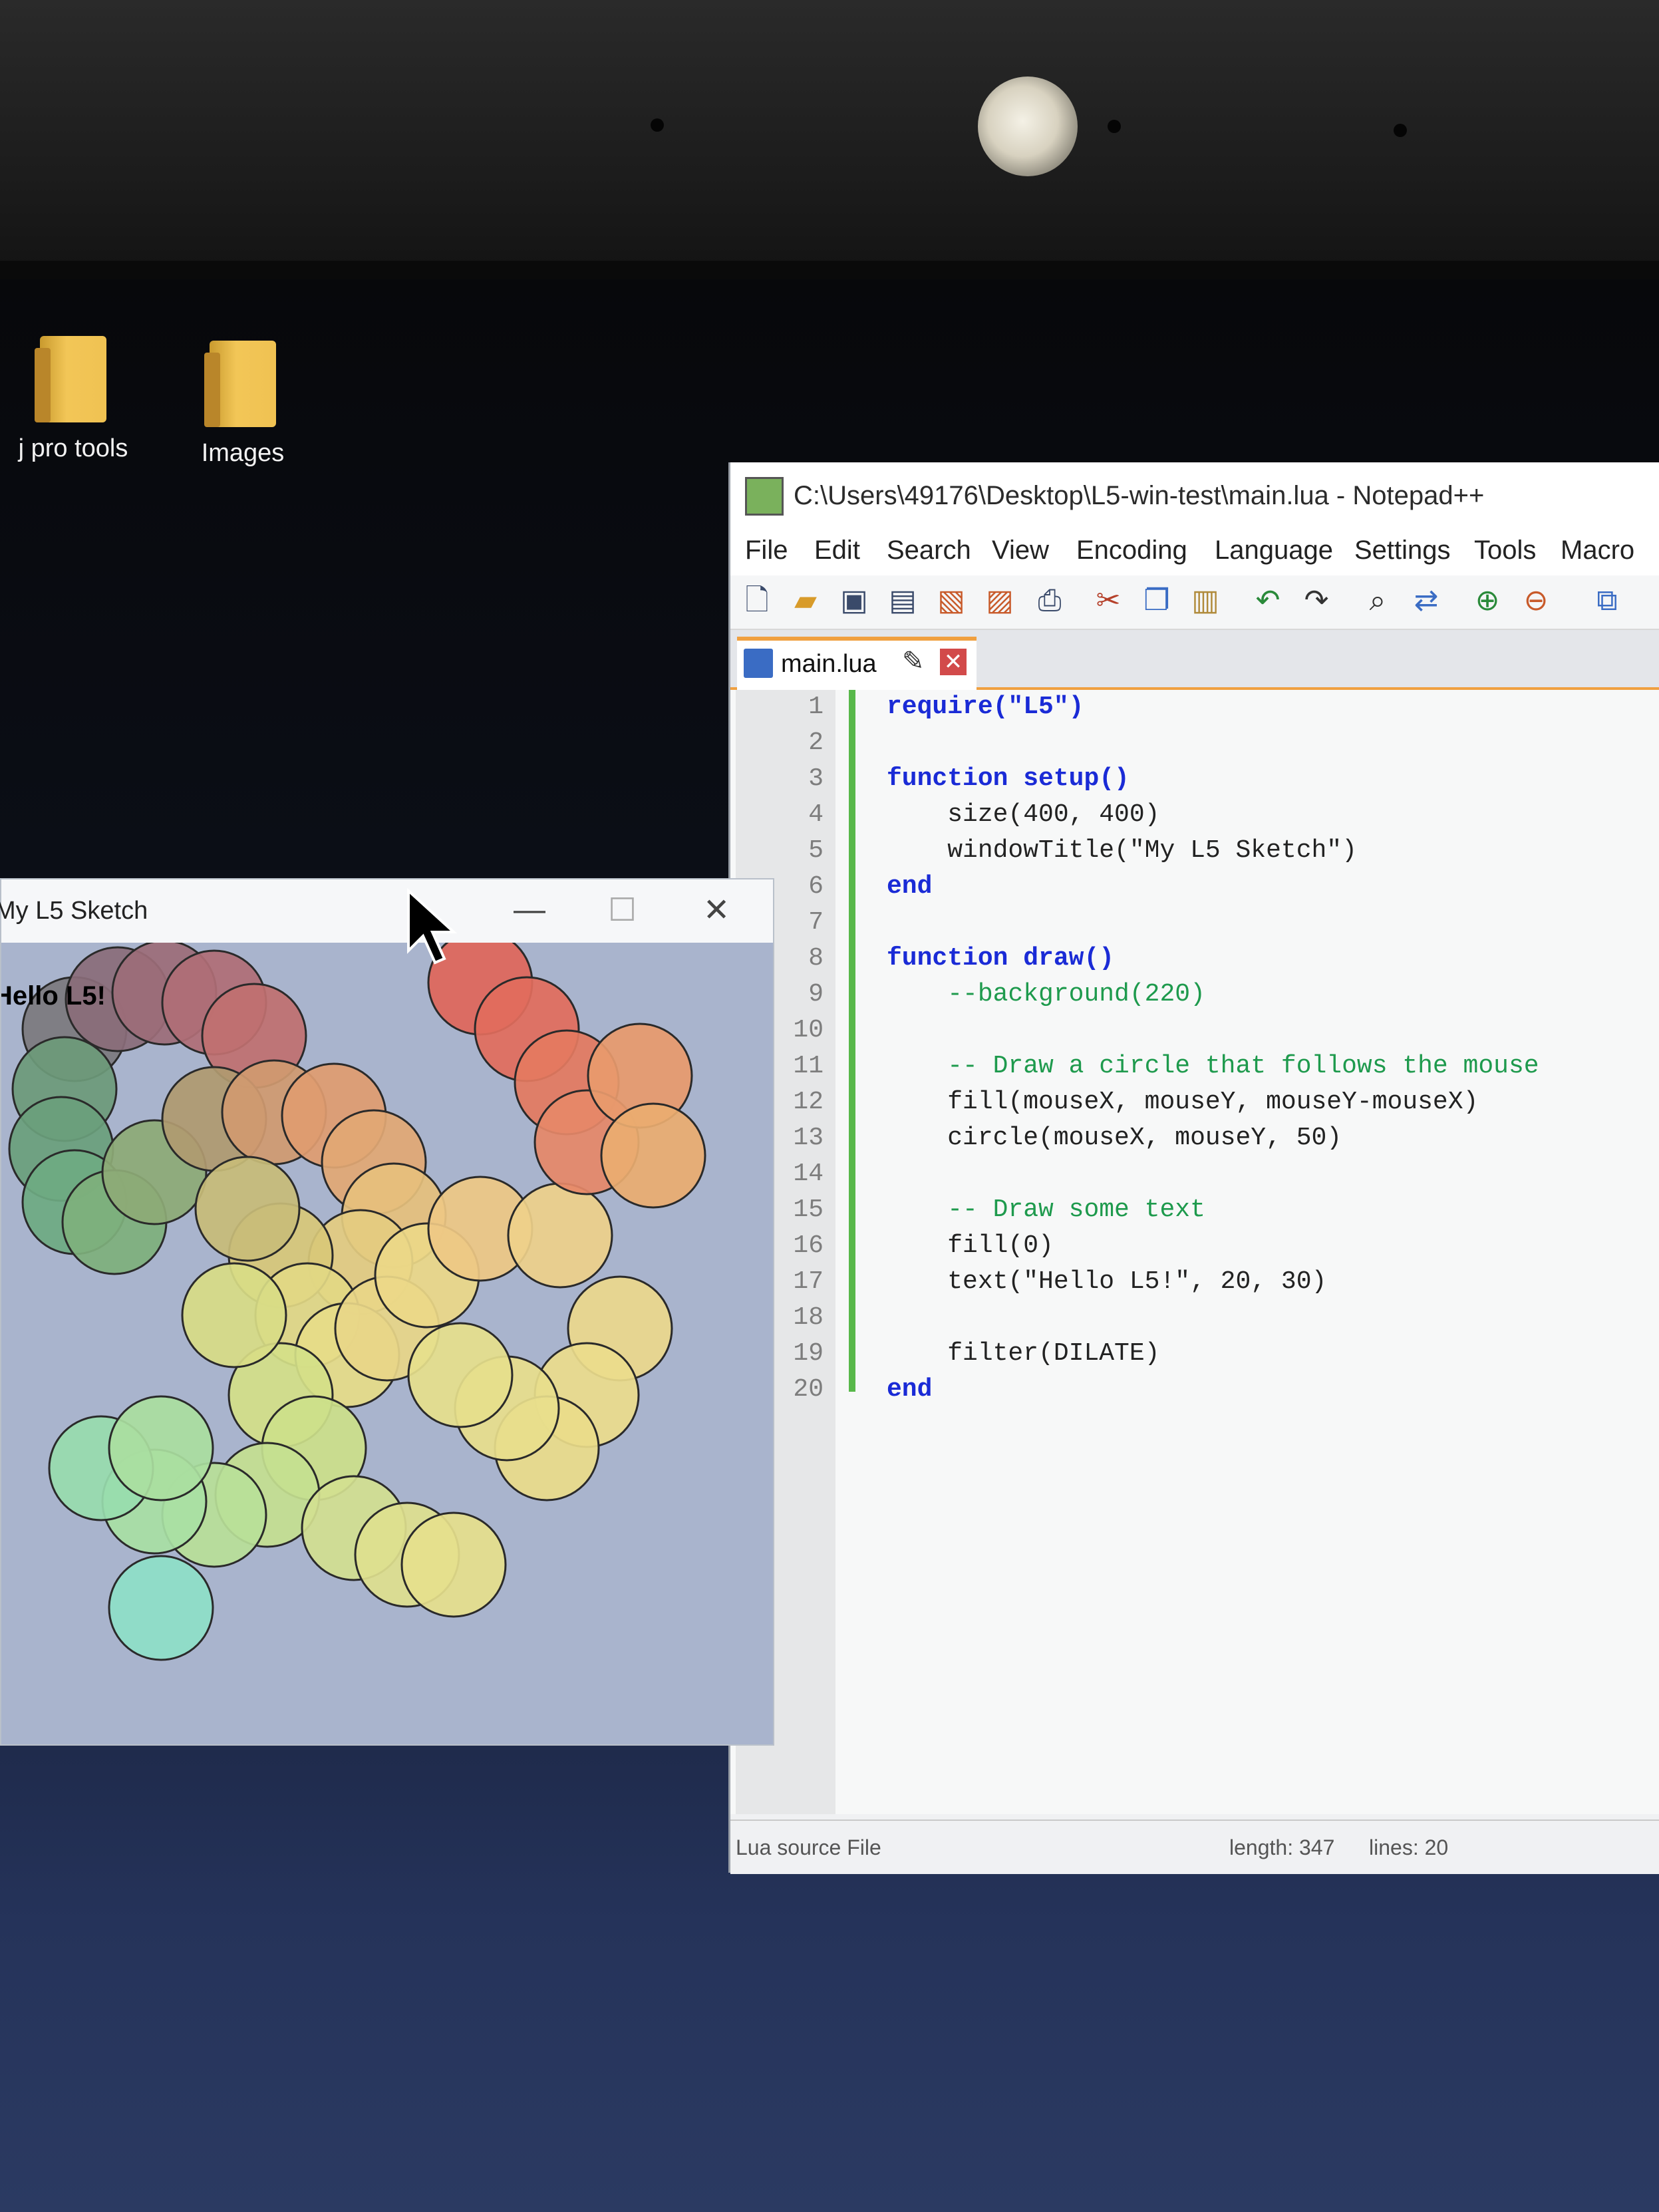 The image size is (1659, 2212). What do you see at coordinates (1067, 1138) in the screenshot?
I see `code-line: 13 circle(mouseX, mouseY, 50)` at bounding box center [1067, 1138].